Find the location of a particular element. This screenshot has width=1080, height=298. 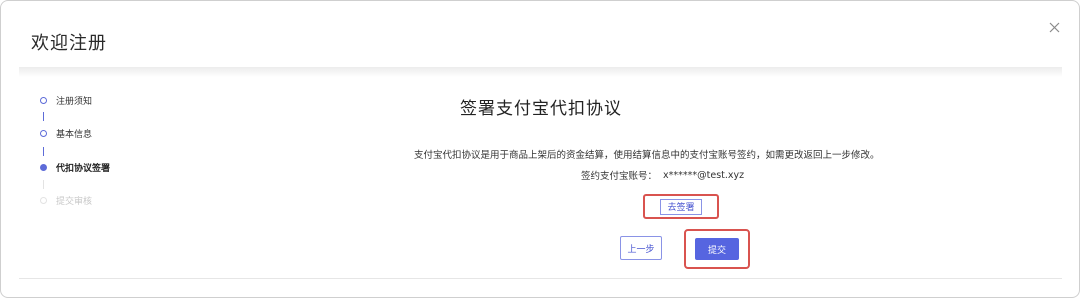

step-agreement: 代扣协议签署 is located at coordinates (75, 167).